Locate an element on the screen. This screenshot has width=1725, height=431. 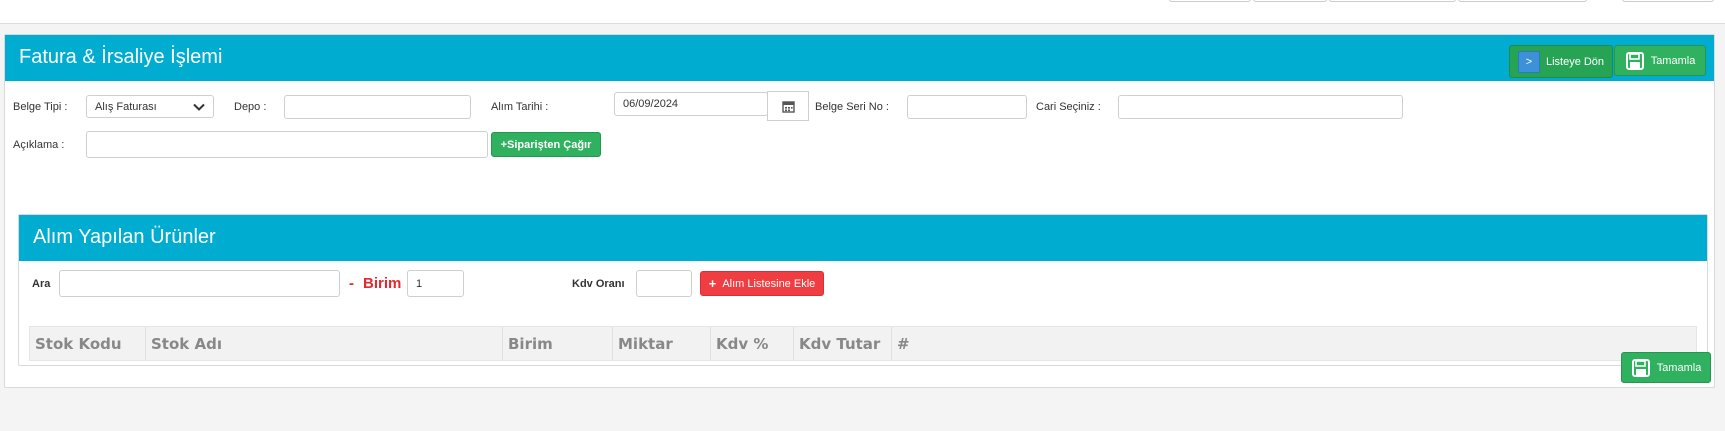
call-from-order-button: +Siparişten Çağır is located at coordinates (546, 144).